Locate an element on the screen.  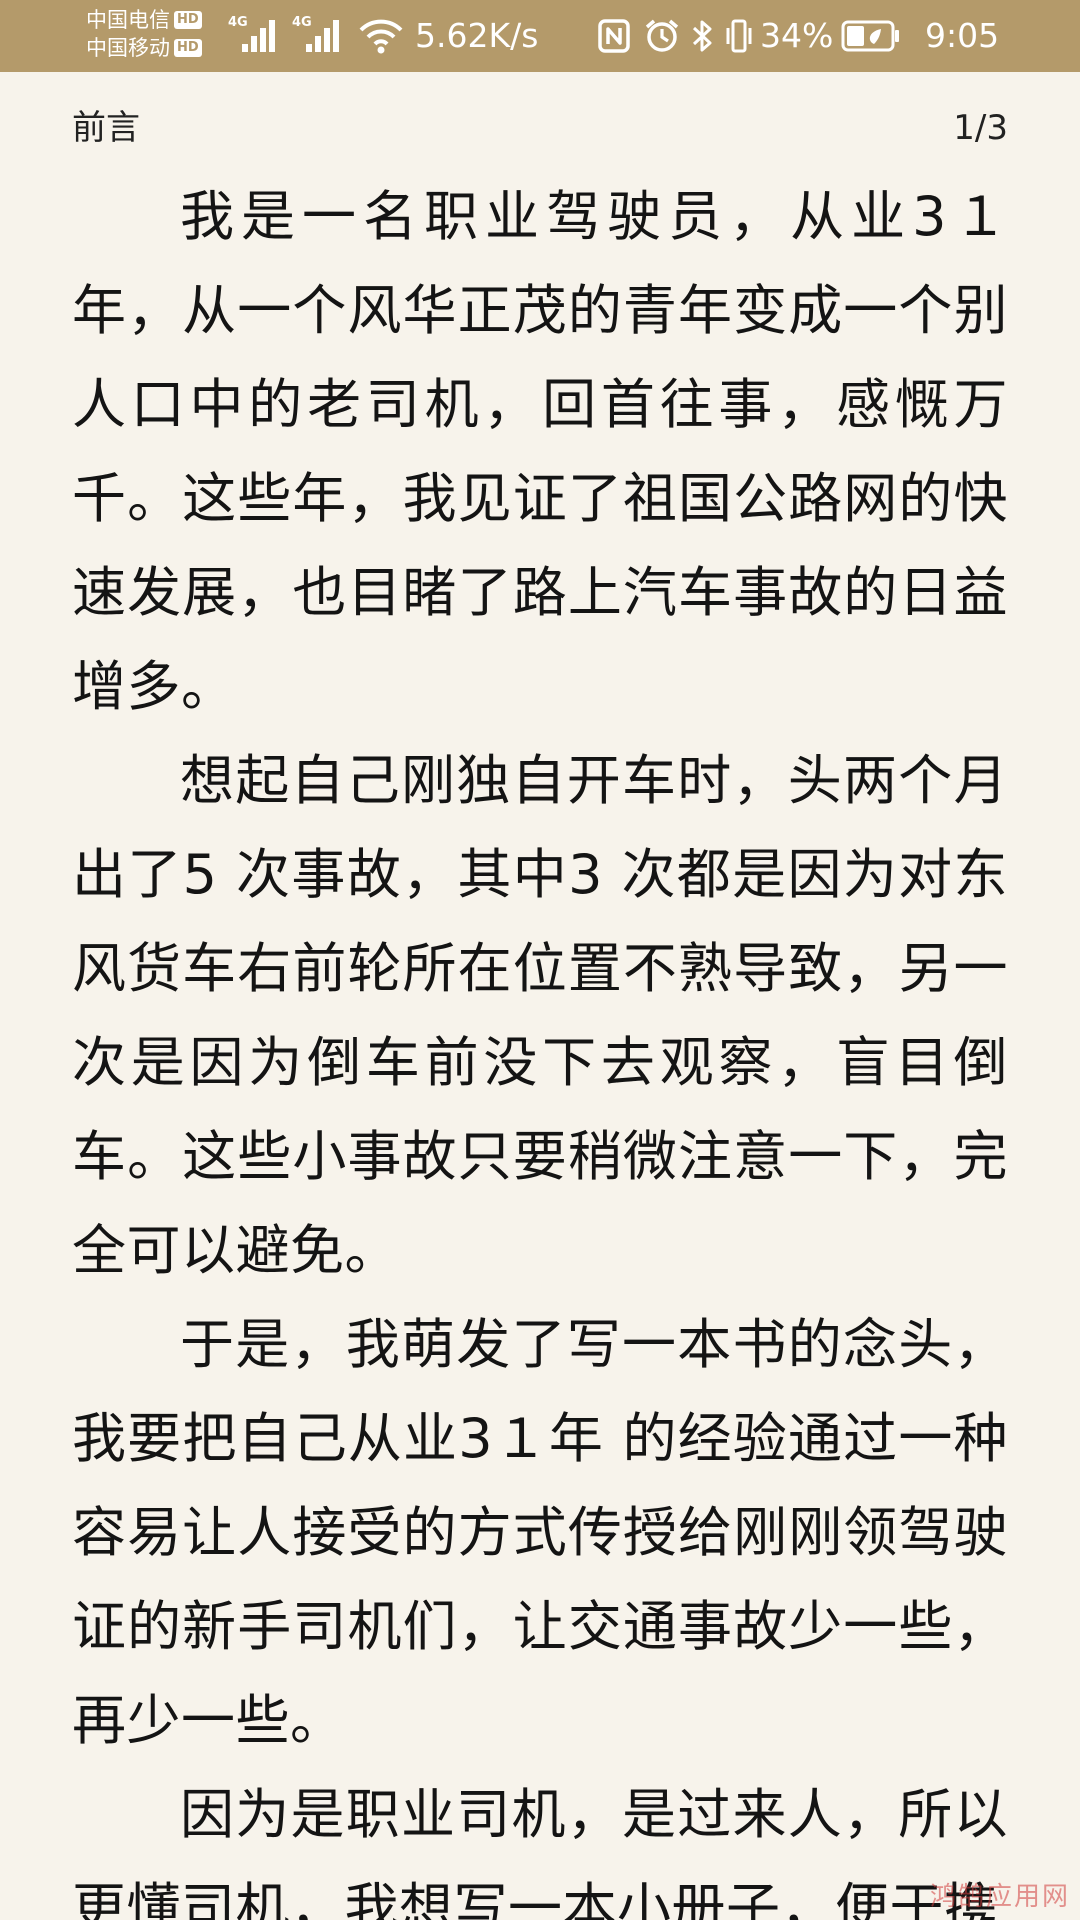
wifi-icon is located at coordinates (381, 36).